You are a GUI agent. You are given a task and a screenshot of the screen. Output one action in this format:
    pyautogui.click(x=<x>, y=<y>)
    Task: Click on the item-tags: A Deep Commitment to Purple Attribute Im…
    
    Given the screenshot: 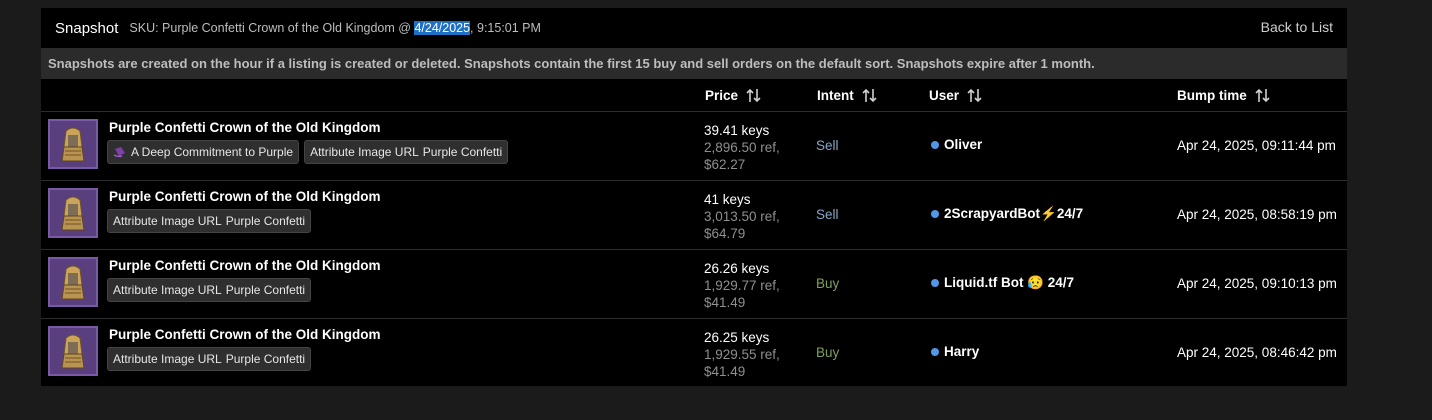 What is the action you would take?
    pyautogui.click(x=308, y=152)
    